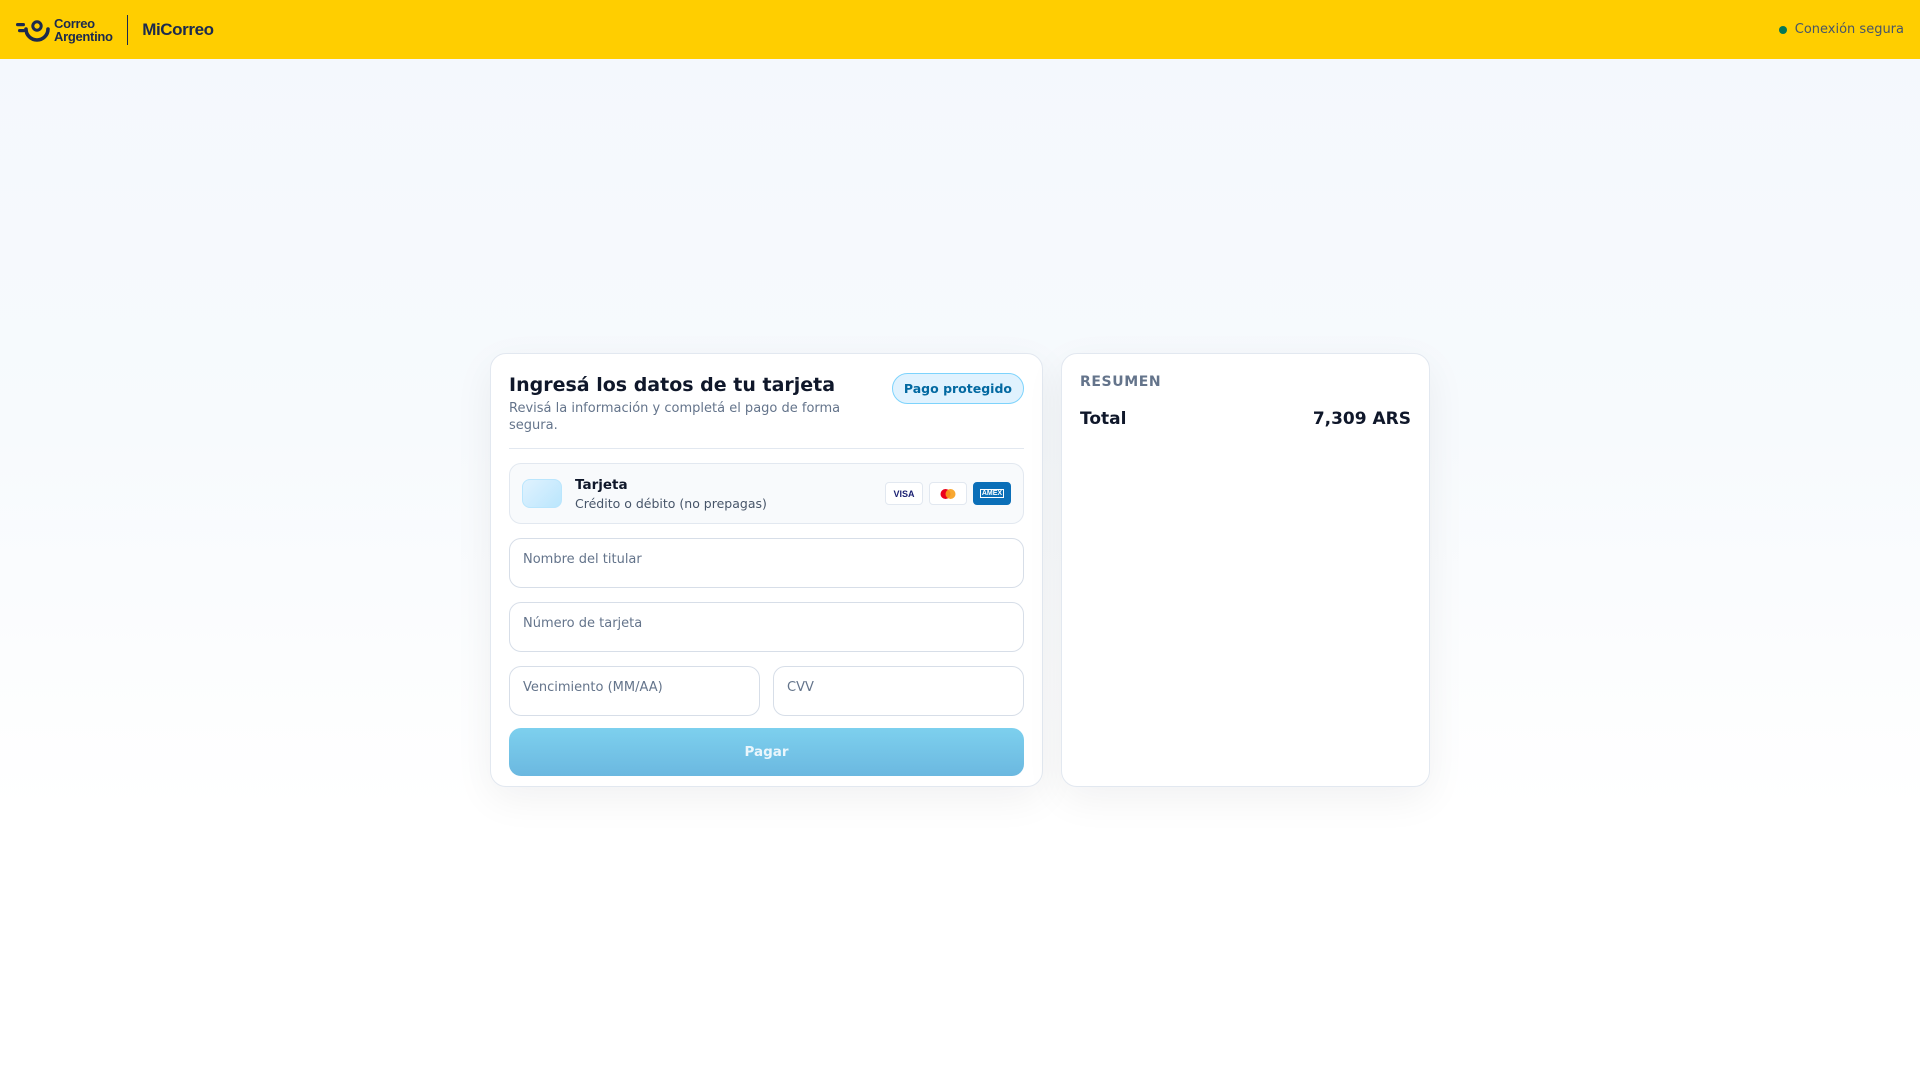 This screenshot has height=1080, width=1920. I want to click on summary-total-row: Total 7,309 ARS, so click(1245, 419).